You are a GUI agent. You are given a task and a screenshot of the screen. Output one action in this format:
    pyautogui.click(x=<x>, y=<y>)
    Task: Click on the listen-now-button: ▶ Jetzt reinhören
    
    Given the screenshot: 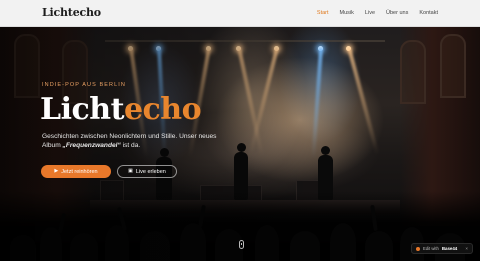 What is the action you would take?
    pyautogui.click(x=76, y=171)
    